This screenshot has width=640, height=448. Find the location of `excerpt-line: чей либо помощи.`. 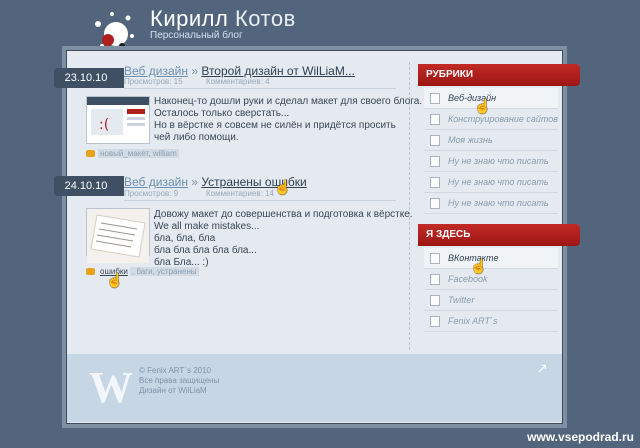

excerpt-line: чей либо помощи. is located at coordinates (196, 137).